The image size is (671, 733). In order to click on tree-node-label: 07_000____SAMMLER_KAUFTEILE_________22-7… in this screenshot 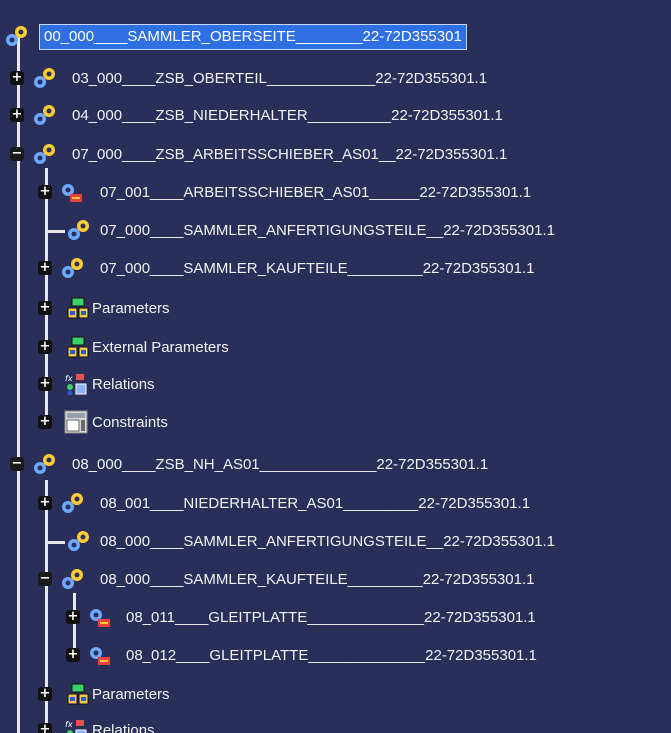, I will do `click(317, 269)`.